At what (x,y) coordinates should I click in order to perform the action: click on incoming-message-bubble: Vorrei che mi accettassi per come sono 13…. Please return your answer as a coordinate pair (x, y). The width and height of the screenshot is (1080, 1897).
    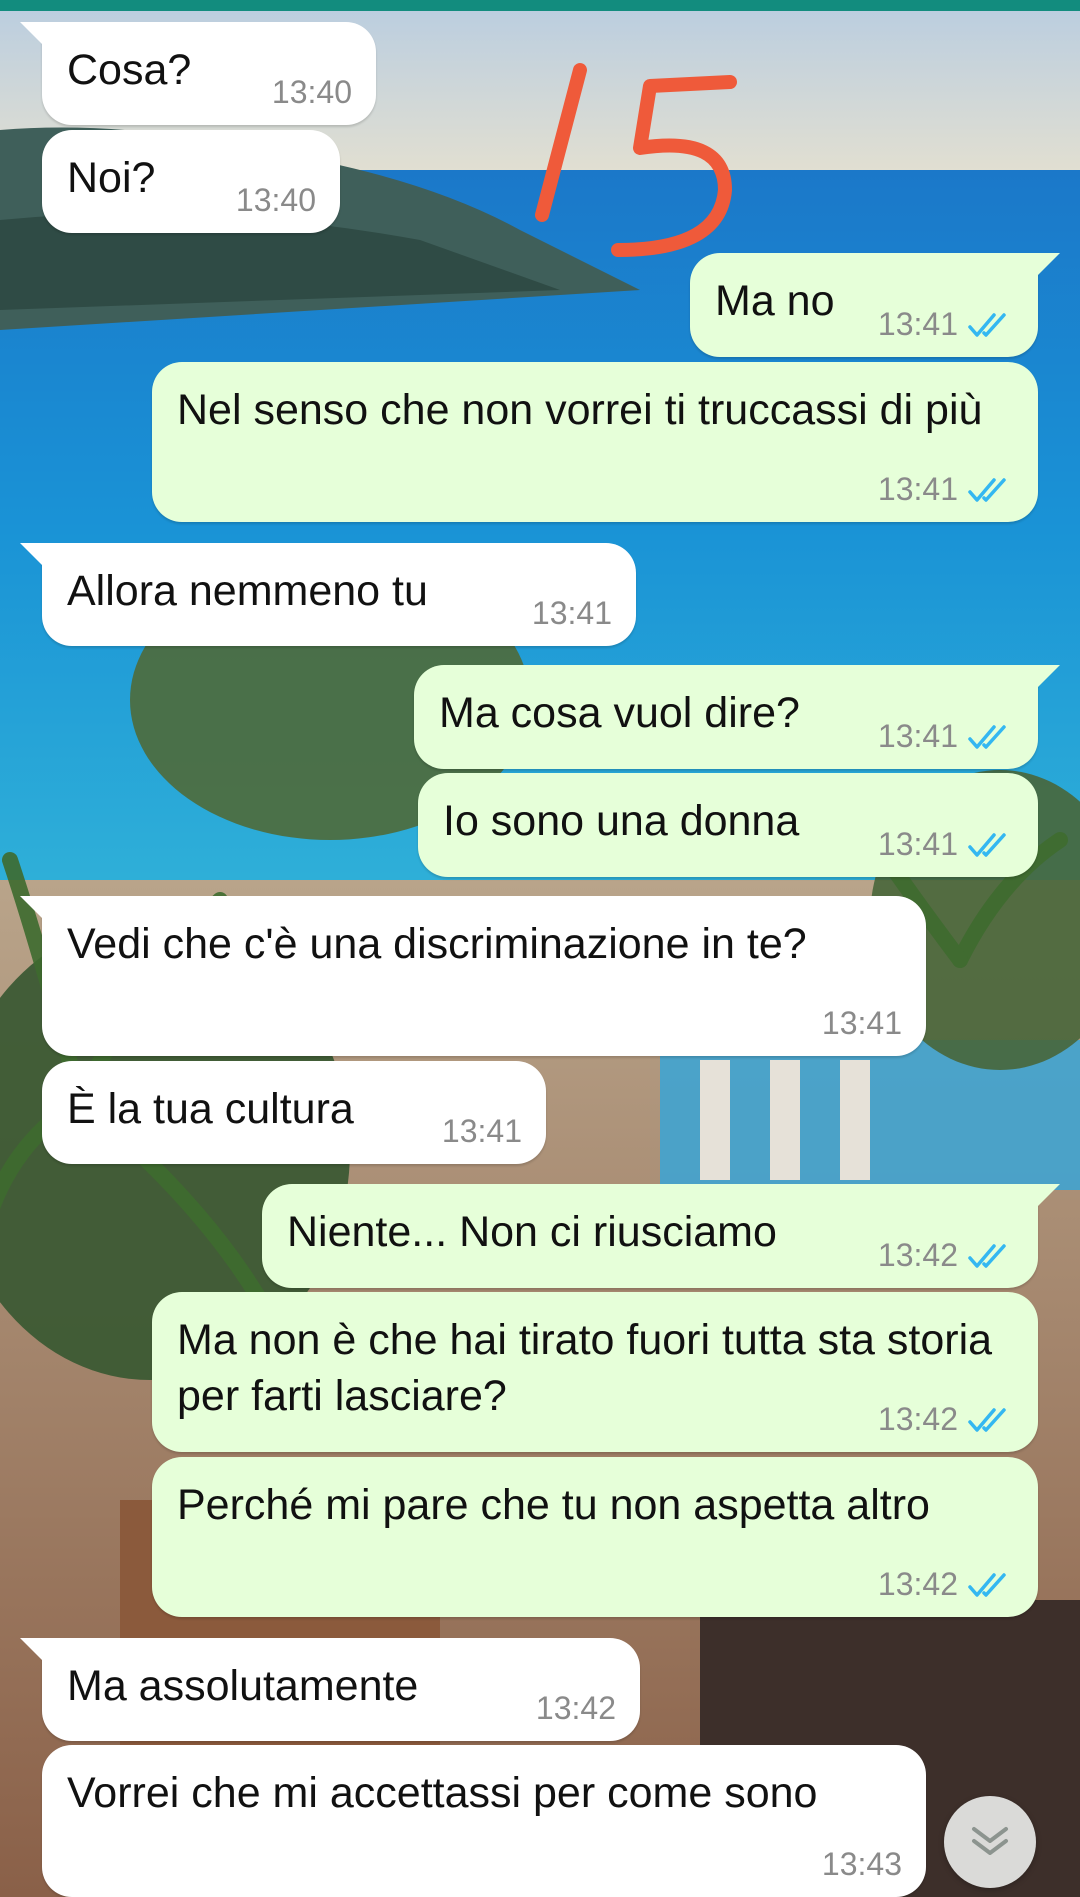
    Looking at the image, I should click on (484, 1821).